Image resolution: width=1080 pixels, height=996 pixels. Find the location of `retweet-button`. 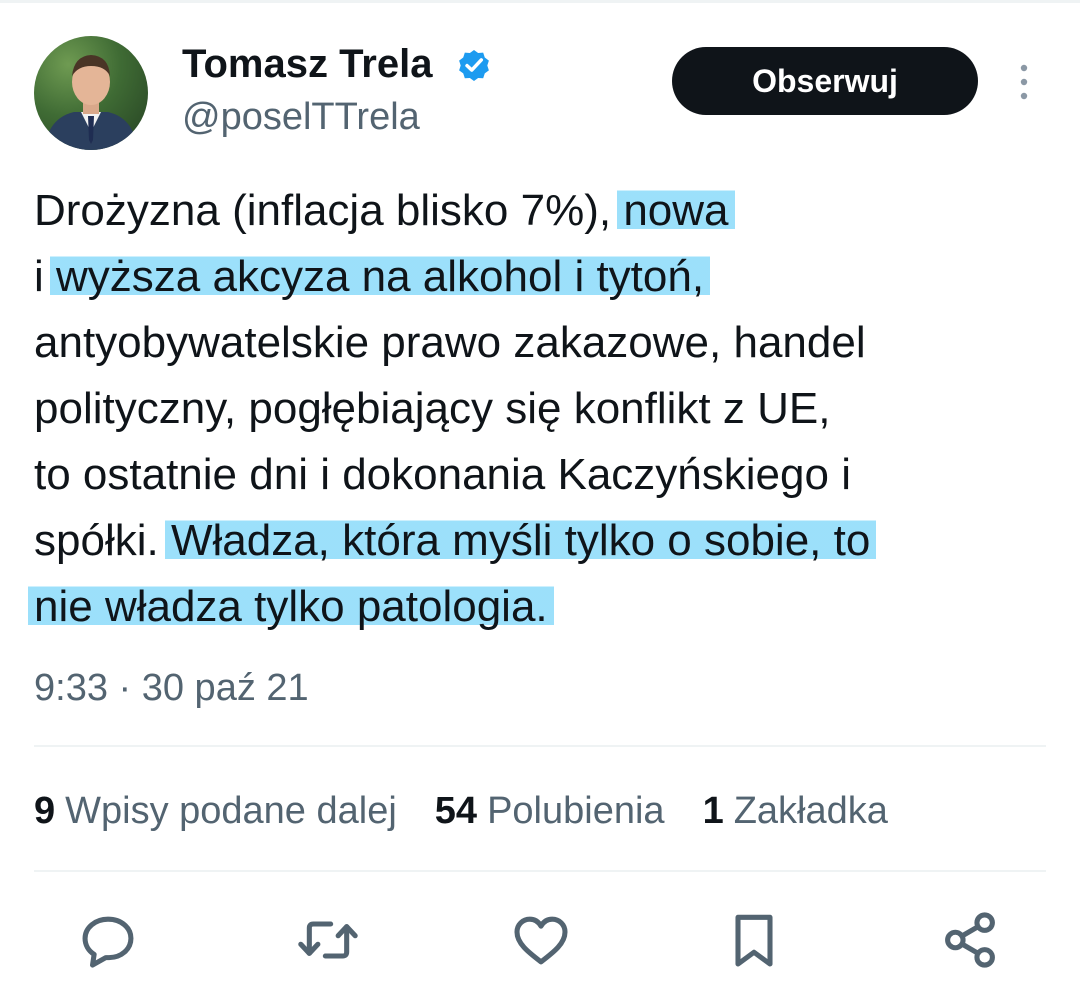

retweet-button is located at coordinates (328, 940).